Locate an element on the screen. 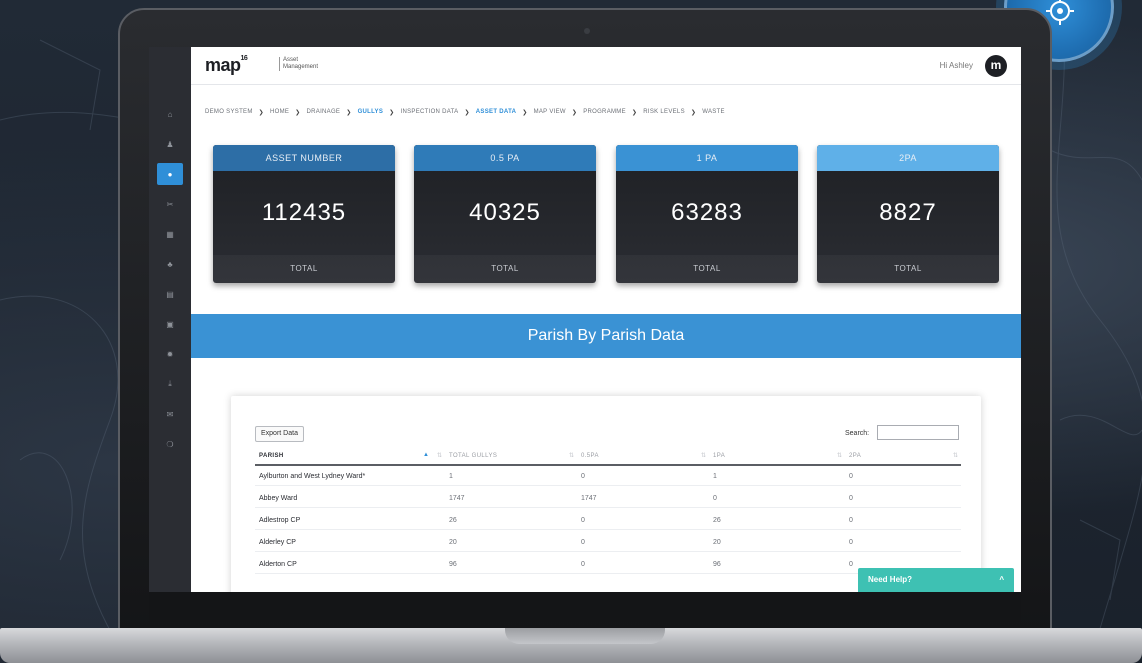  avatar: m is located at coordinates (996, 66).